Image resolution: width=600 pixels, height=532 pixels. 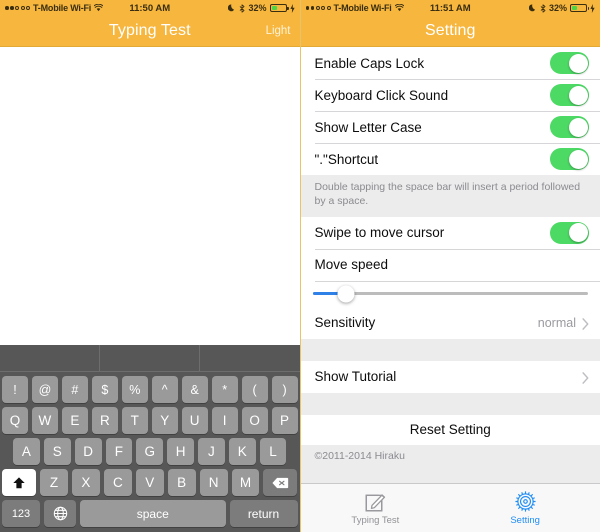 I want to click on move-speed-slider, so click(x=450, y=294).